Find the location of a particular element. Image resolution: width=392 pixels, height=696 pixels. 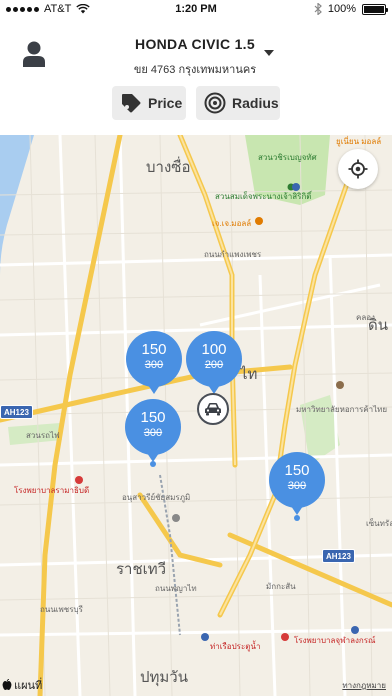

map-label-chatuchak-park: สวนวชิรเบญจทัศ is located at coordinates (287, 157).